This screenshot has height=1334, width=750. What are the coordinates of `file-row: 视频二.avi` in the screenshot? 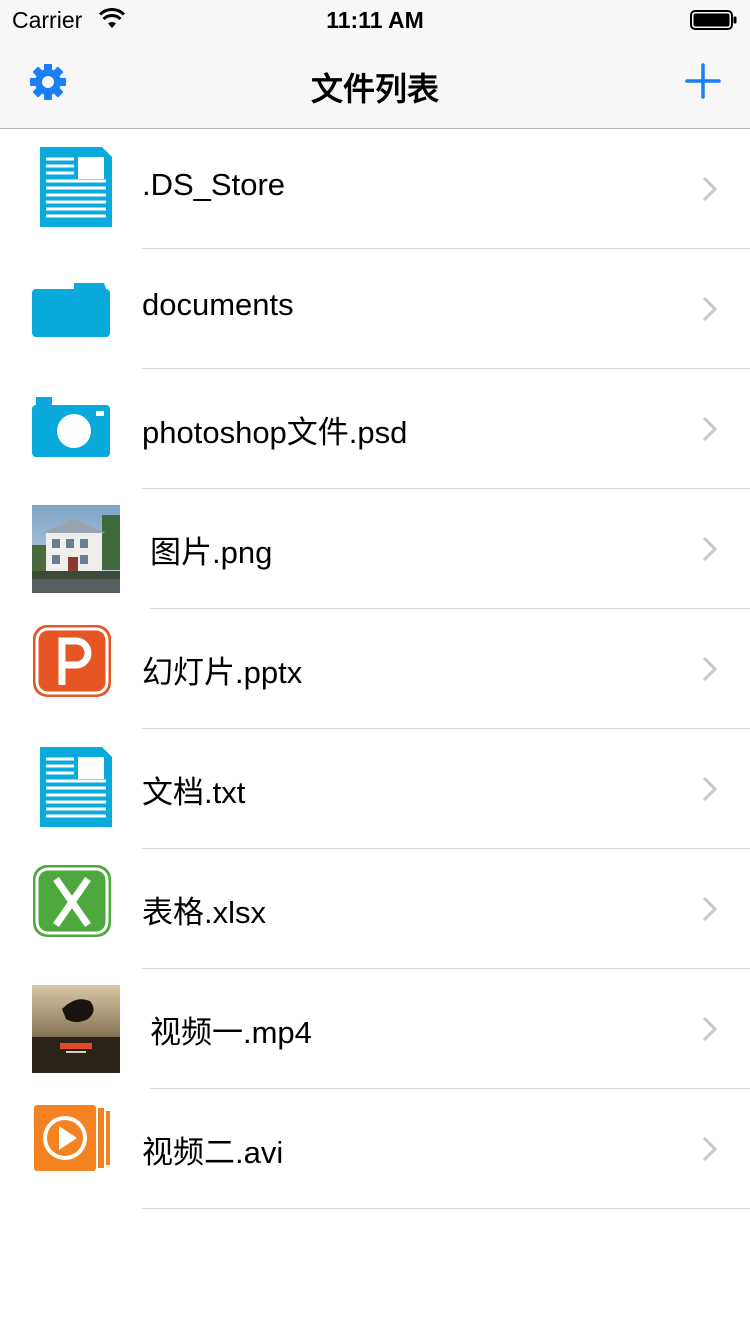 It's located at (375, 1149).